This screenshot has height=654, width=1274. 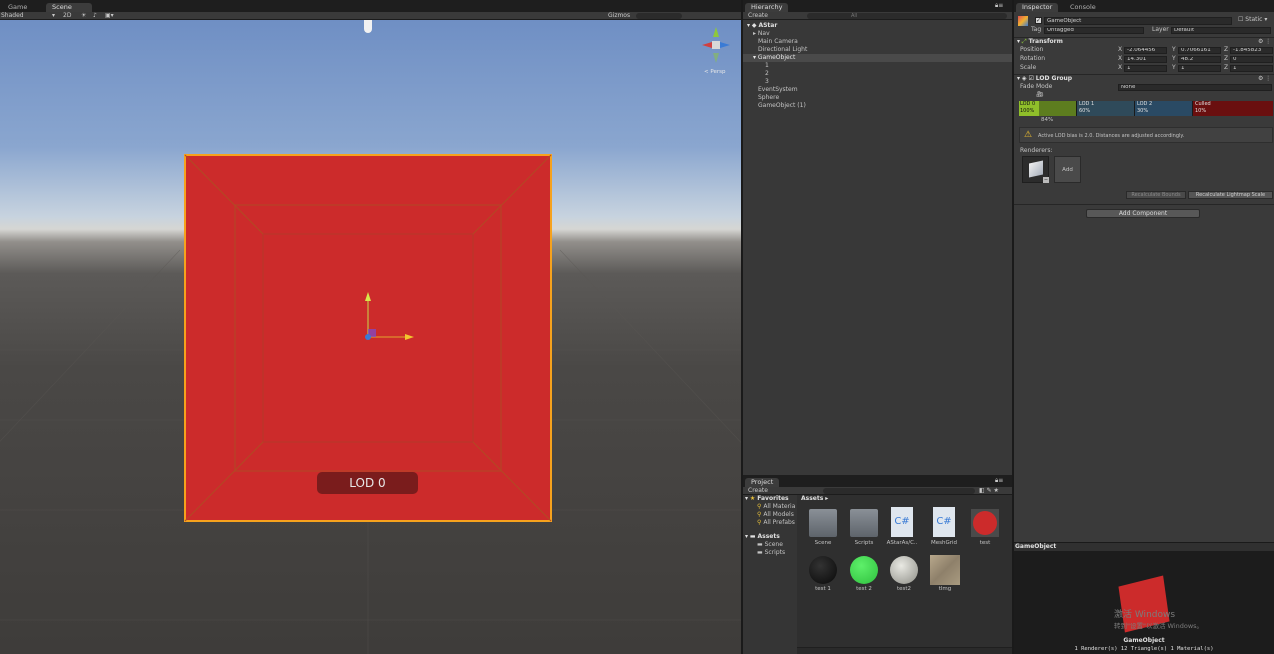 What do you see at coordinates (985, 523) in the screenshot?
I see `red-material-icon` at bounding box center [985, 523].